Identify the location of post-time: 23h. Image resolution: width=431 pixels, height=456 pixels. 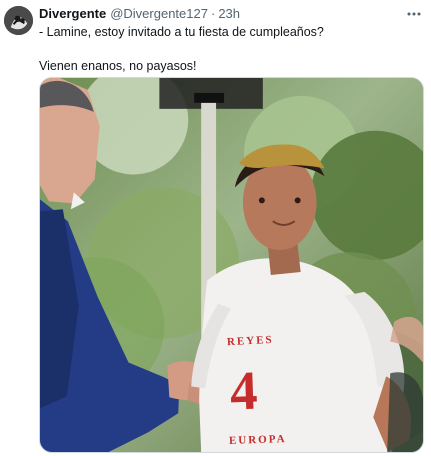
(229, 13).